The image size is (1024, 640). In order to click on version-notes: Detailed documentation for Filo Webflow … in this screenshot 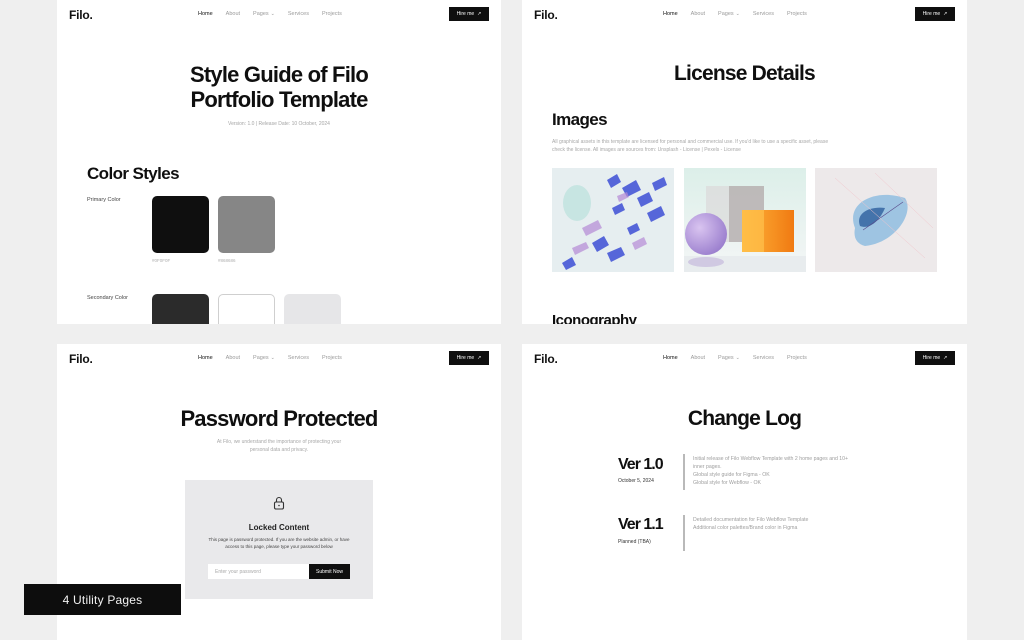, I will do `click(750, 524)`.